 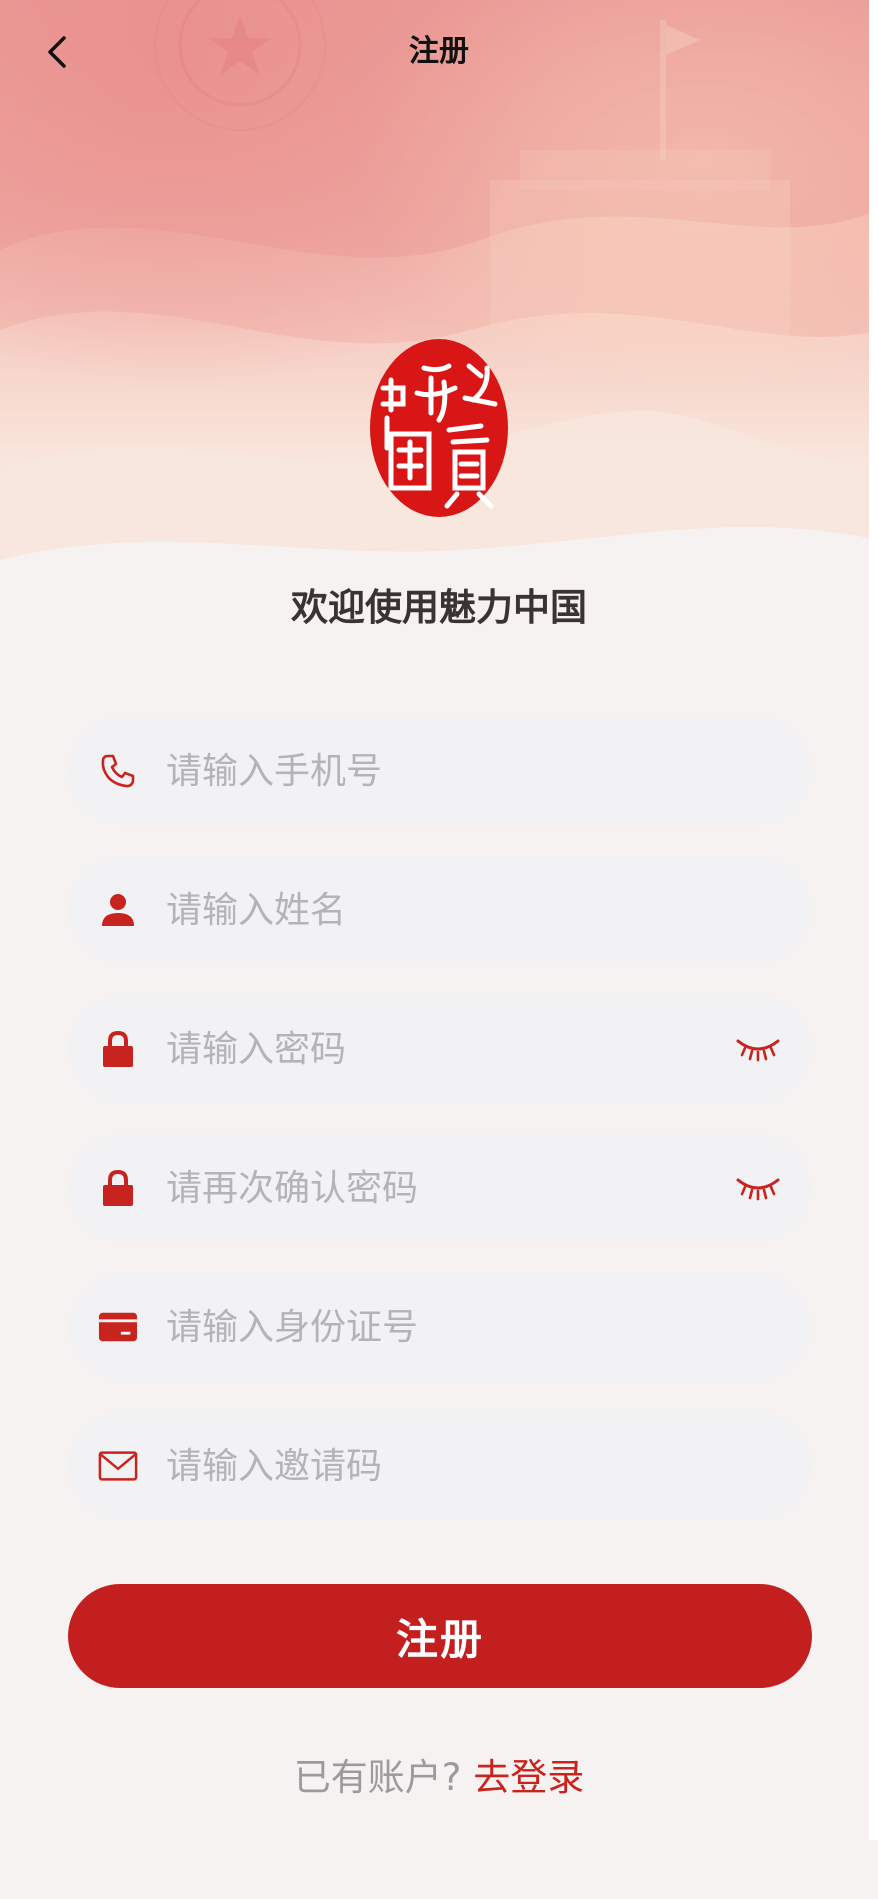 What do you see at coordinates (426, 1327) in the screenshot?
I see `id-card-input` at bounding box center [426, 1327].